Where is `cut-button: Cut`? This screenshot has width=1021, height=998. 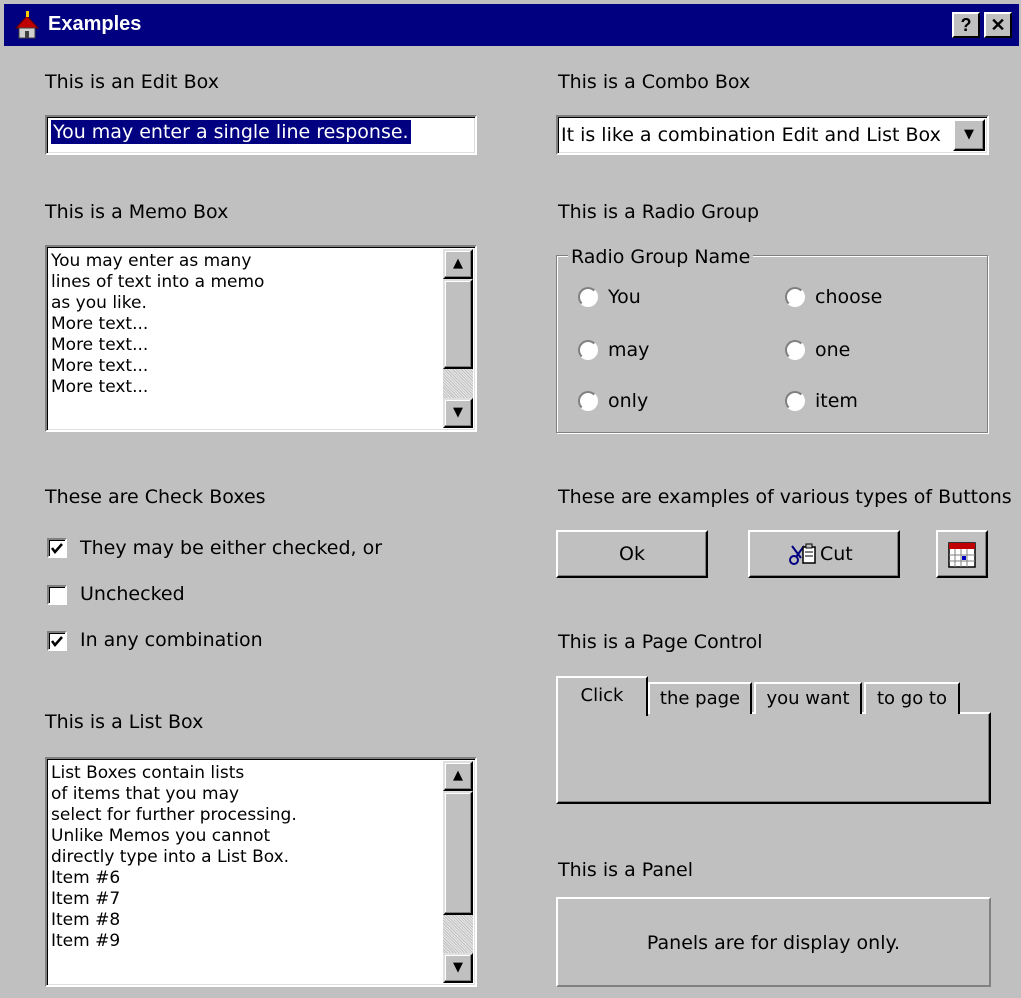
cut-button: Cut is located at coordinates (824, 554).